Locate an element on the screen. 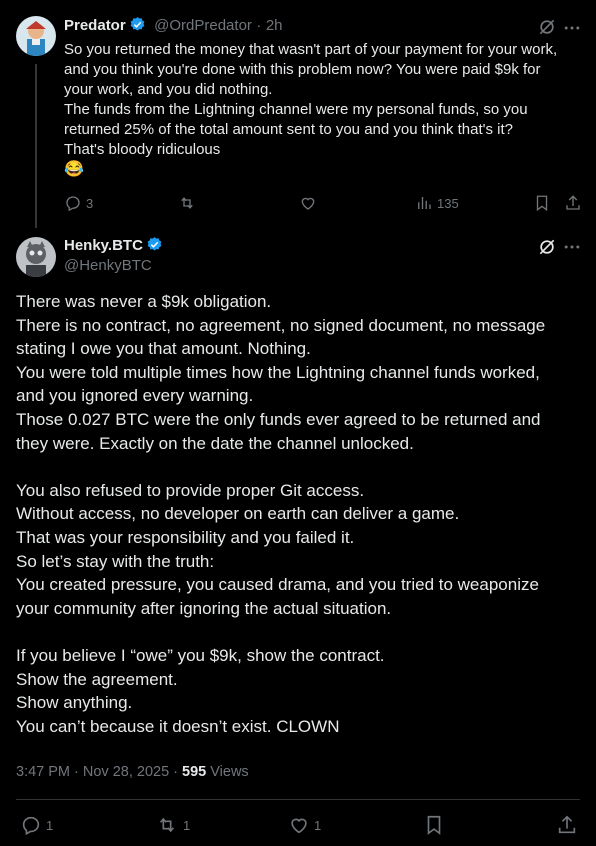 This screenshot has width=596, height=846. tweet-line: Show anything. is located at coordinates (74, 703).